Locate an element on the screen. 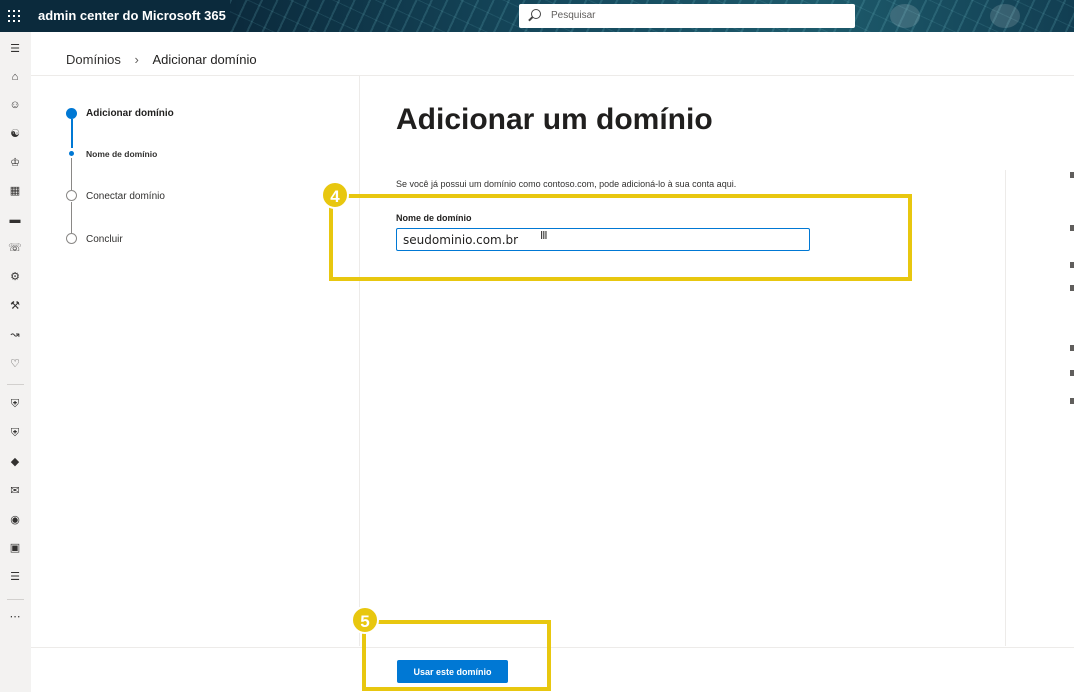 This screenshot has height=692, width=1074. settings-icon: ⚙ is located at coordinates (15, 277).